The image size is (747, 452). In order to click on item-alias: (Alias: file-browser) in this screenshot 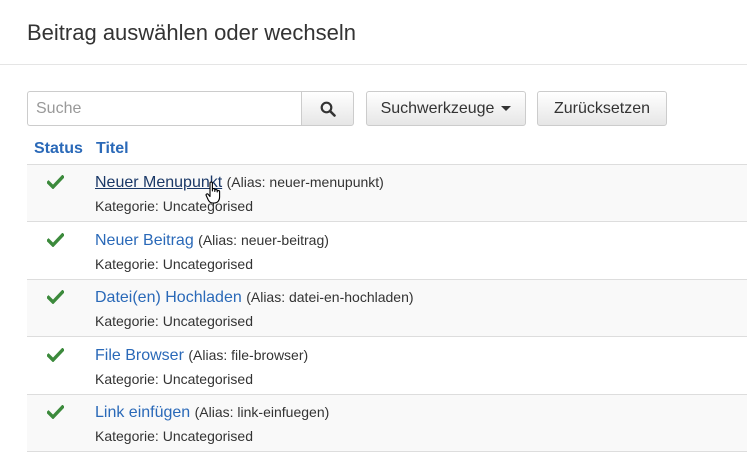, I will do `click(248, 355)`.